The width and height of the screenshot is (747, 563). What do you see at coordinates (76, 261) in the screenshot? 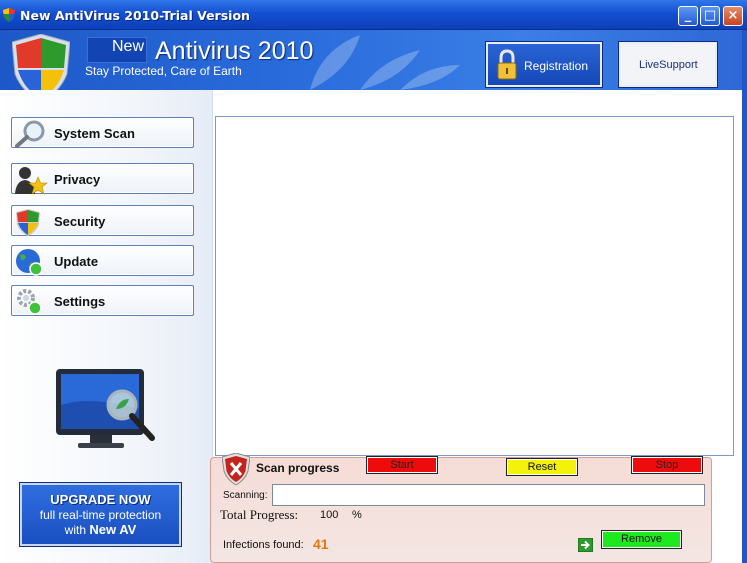
I see `sidebar-item-label: Update` at bounding box center [76, 261].